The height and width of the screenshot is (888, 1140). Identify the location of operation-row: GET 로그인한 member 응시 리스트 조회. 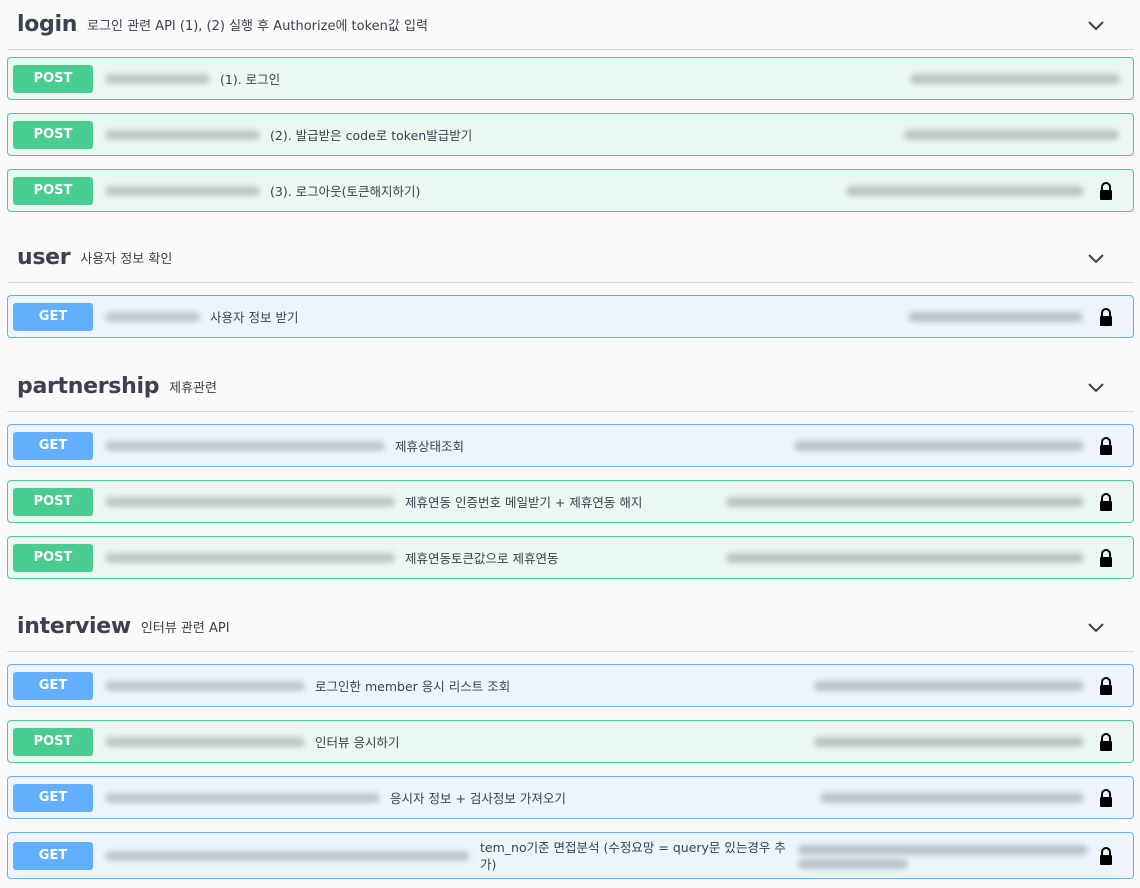
(570, 685).